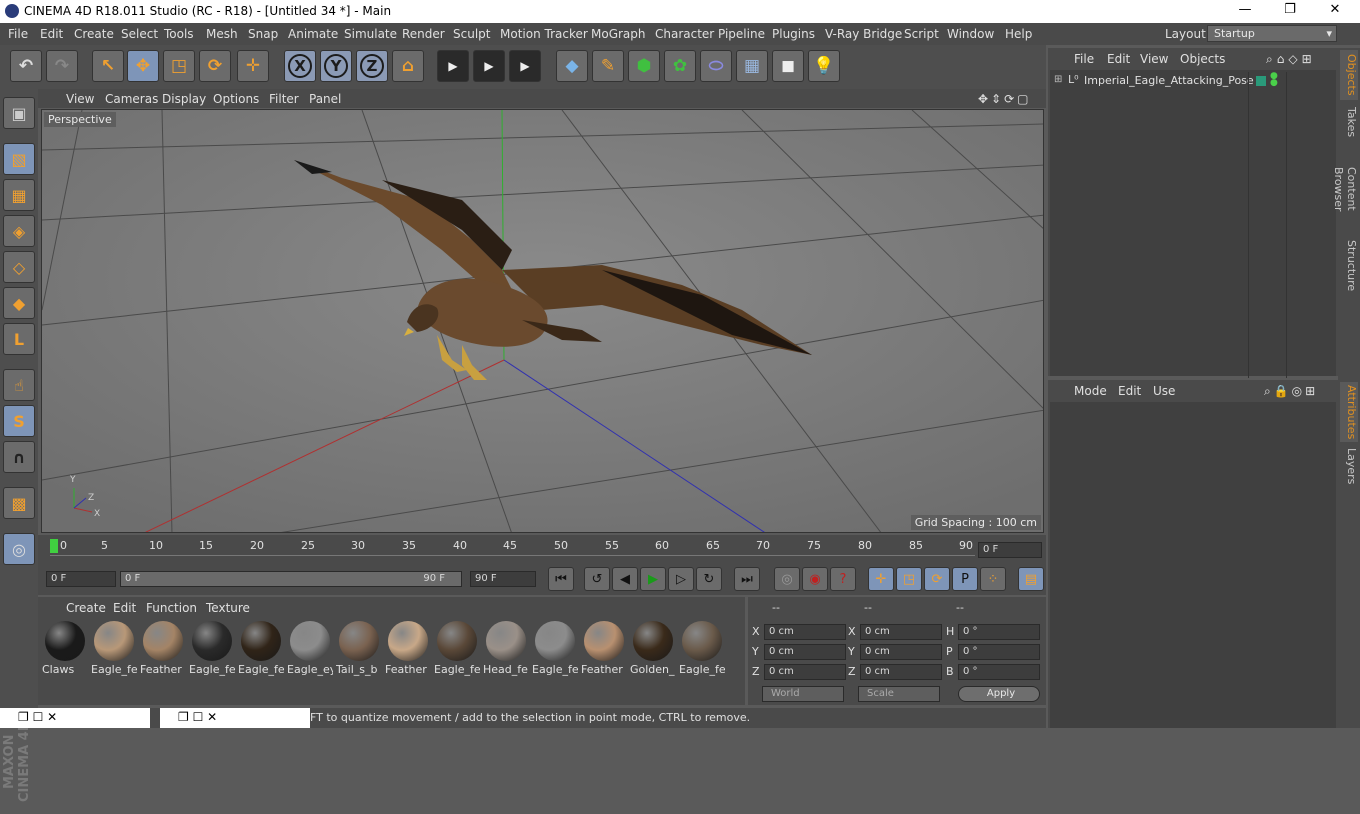 The width and height of the screenshot is (1360, 814). What do you see at coordinates (1193, 224) in the screenshot?
I see `object-list: ⊞ L⁰ Imperial_Eagle_Attacking_Pose ● ●` at bounding box center [1193, 224].